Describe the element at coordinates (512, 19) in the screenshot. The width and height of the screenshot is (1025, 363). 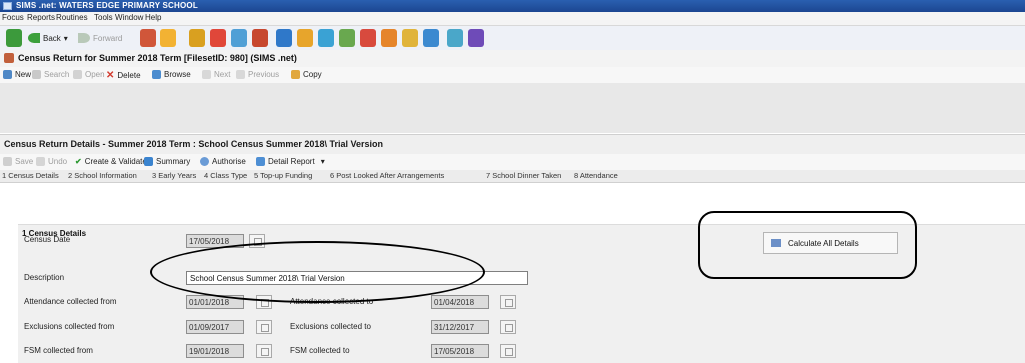
I see `menu-bar: Focus Reports Routines Tools Window Help` at that location.